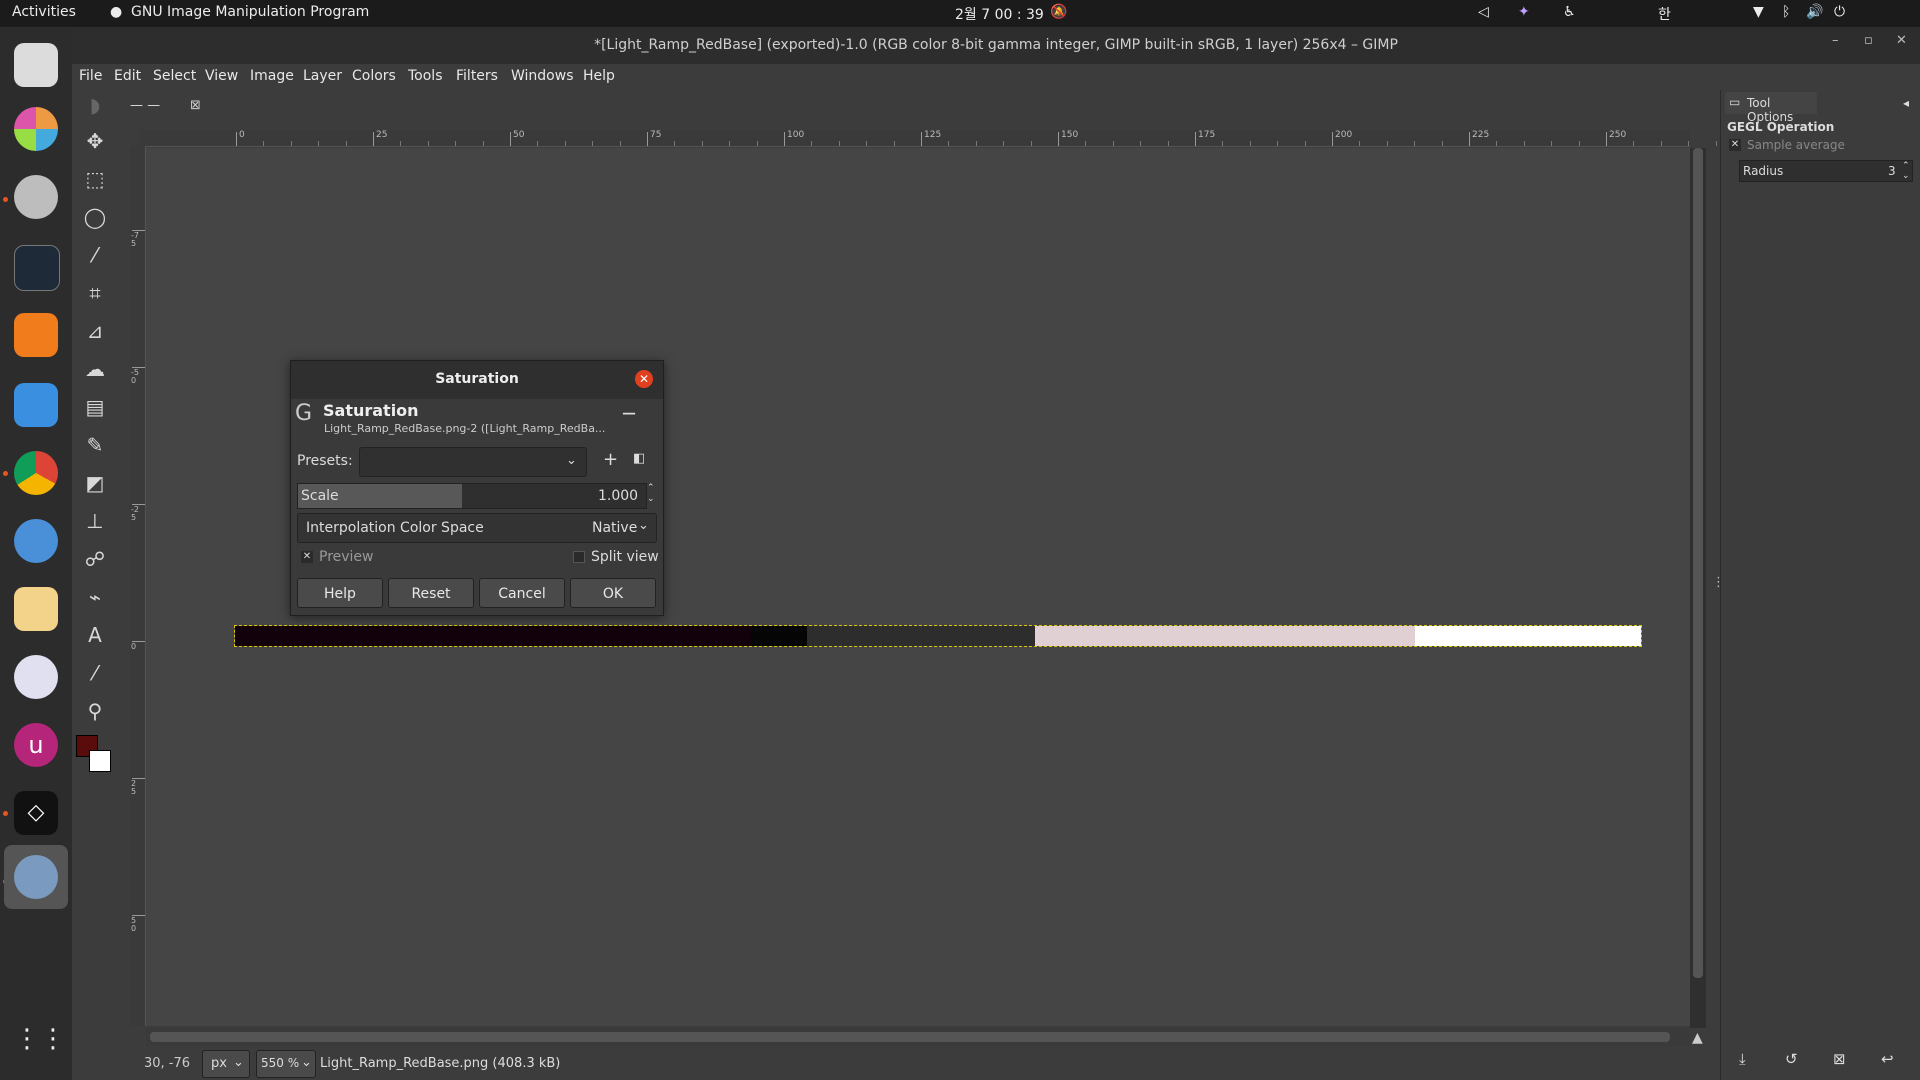 This screenshot has width=1920, height=1080. Describe the element at coordinates (174, 76) in the screenshot. I see `menu-select: Select` at that location.